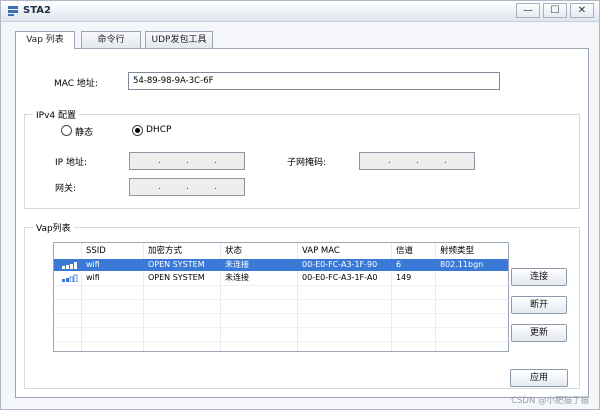 The height and width of the screenshot is (410, 600). I want to click on cell-channel: 149, so click(404, 277).